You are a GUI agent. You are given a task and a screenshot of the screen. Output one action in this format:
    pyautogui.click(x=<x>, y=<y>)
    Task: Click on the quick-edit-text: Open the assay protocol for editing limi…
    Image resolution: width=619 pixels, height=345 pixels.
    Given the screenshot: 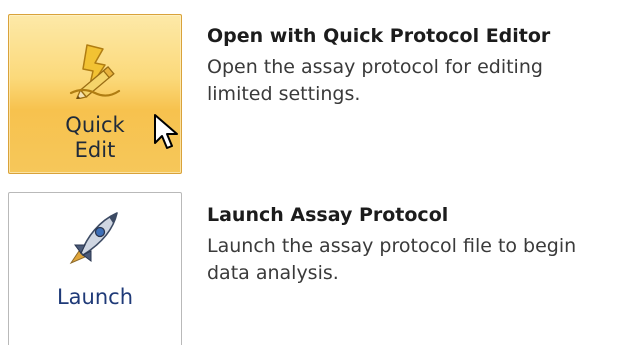 What is the action you would take?
    pyautogui.click(x=375, y=80)
    